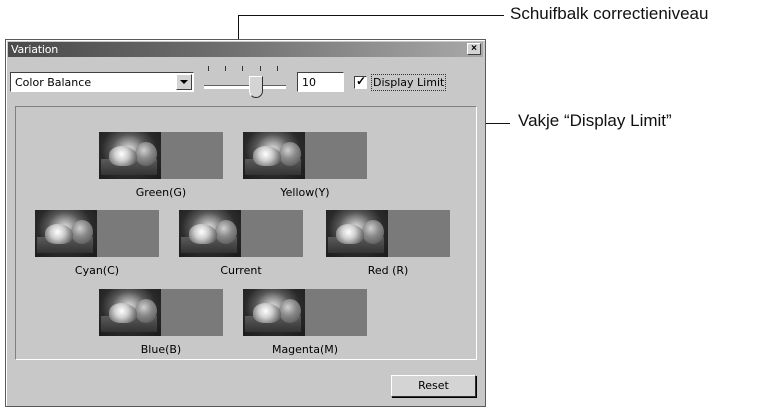 The height and width of the screenshot is (410, 774). I want to click on close-icon: ×, so click(474, 48).